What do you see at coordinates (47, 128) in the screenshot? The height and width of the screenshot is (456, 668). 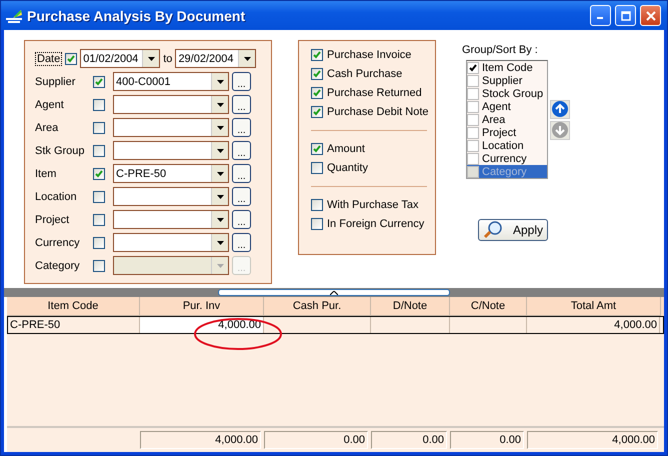 I see `filter-label: Area` at bounding box center [47, 128].